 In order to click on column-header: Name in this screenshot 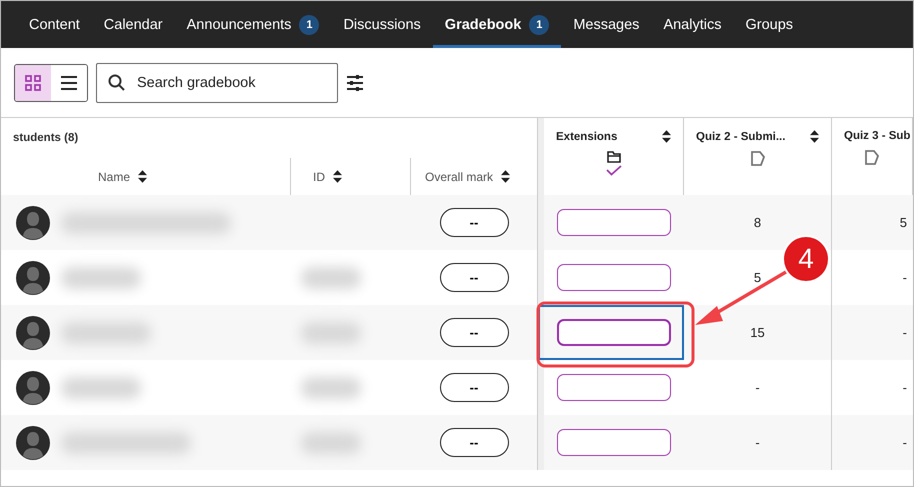, I will do `click(114, 177)`.